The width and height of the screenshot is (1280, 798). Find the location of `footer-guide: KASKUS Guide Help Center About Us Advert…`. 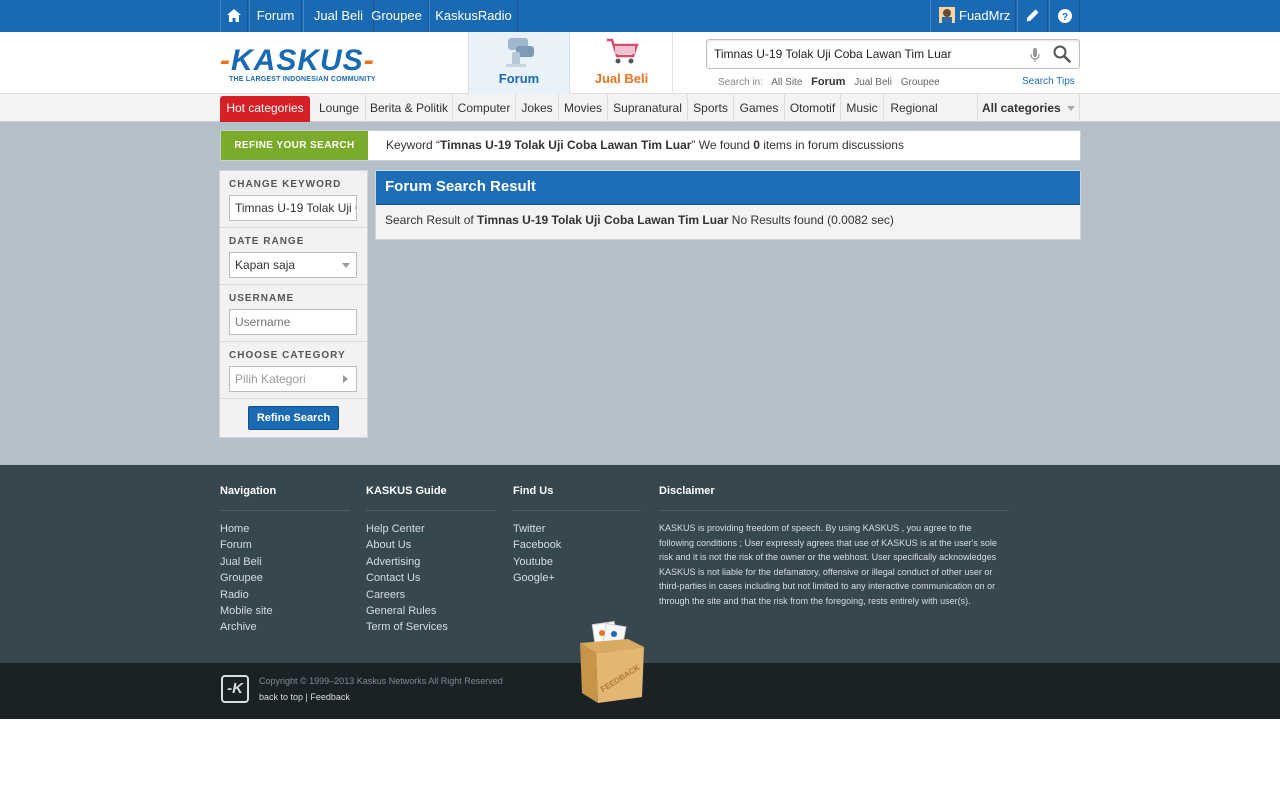

footer-guide: KASKUS Guide Help Center About Us Advert… is located at coordinates (431, 560).